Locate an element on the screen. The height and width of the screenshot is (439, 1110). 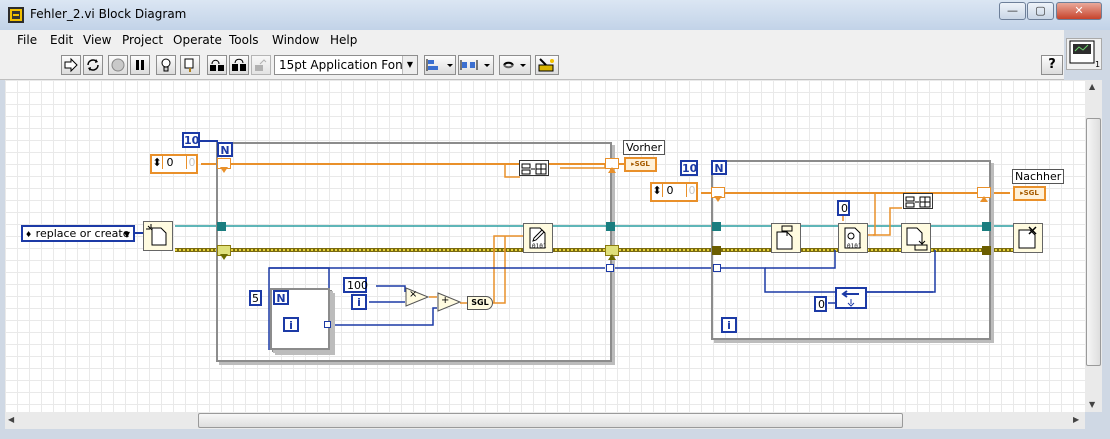
get-file-position-vi is located at coordinates (916, 238).